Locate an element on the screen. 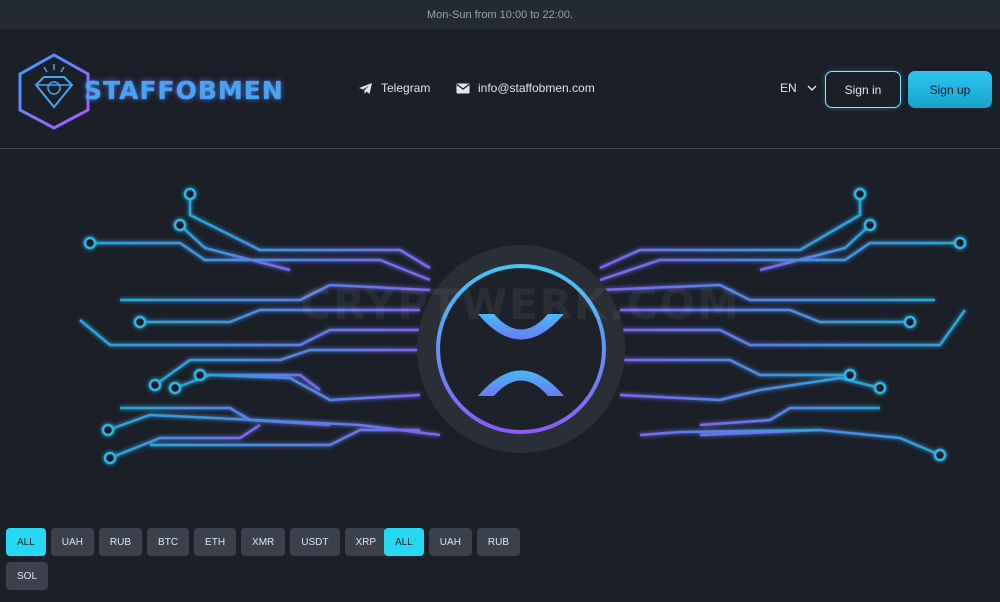 The width and height of the screenshot is (1000, 602). sign-up-button: Sign up is located at coordinates (950, 89).